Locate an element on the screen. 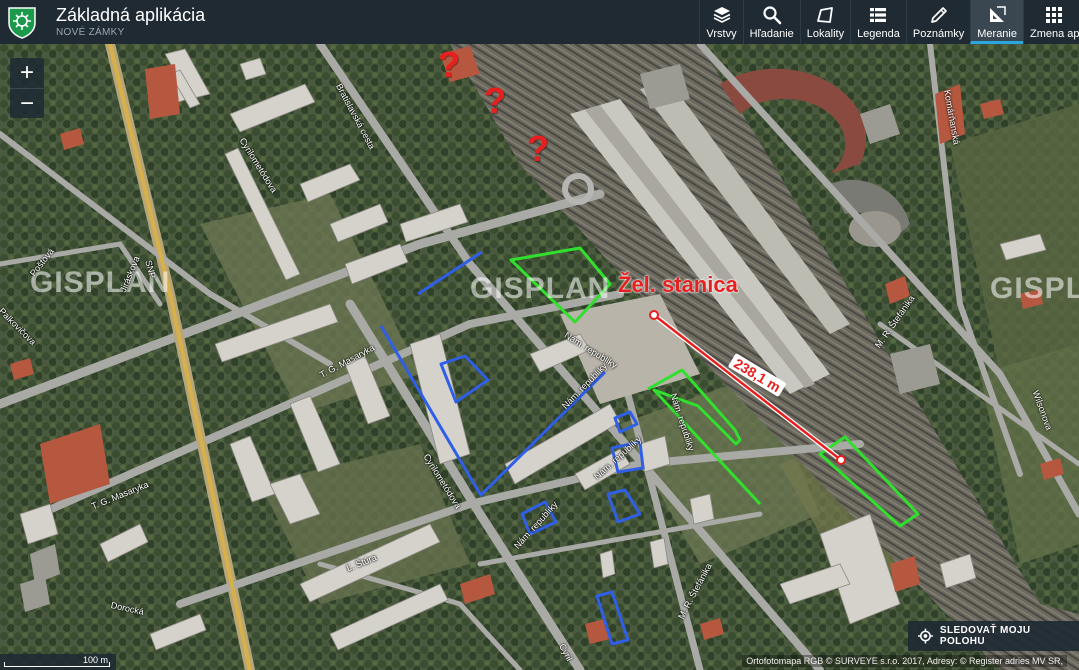 Image resolution: width=1079 pixels, height=670 pixels. tool-vrstvy: Vrstvy is located at coordinates (720, 22).